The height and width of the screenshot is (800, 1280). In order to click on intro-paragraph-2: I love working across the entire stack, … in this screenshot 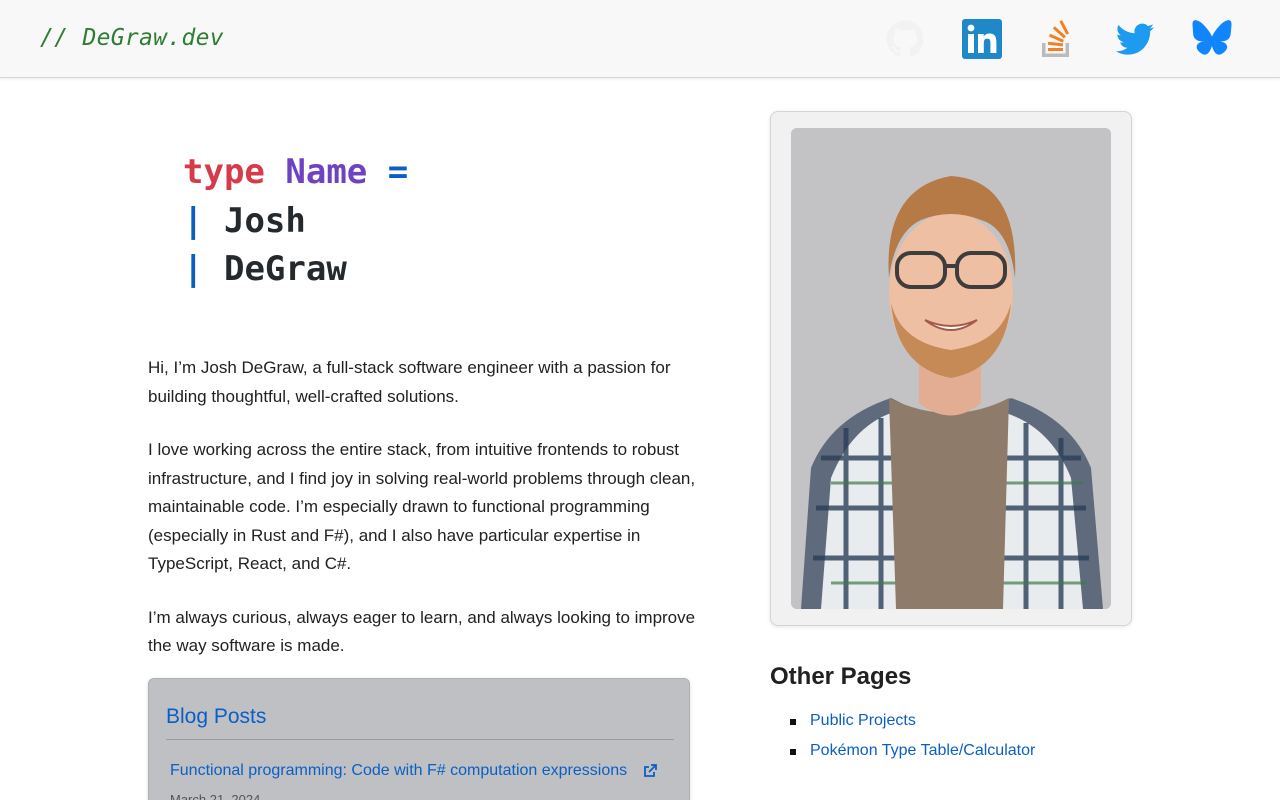, I will do `click(422, 506)`.